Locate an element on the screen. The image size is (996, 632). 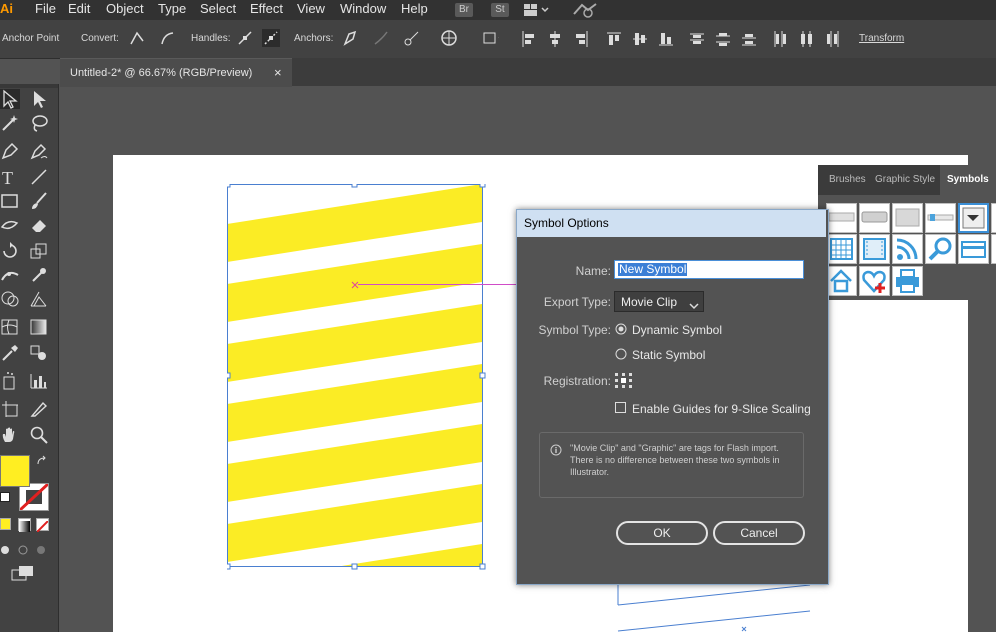
align-bottom-icon is located at coordinates (666, 39).